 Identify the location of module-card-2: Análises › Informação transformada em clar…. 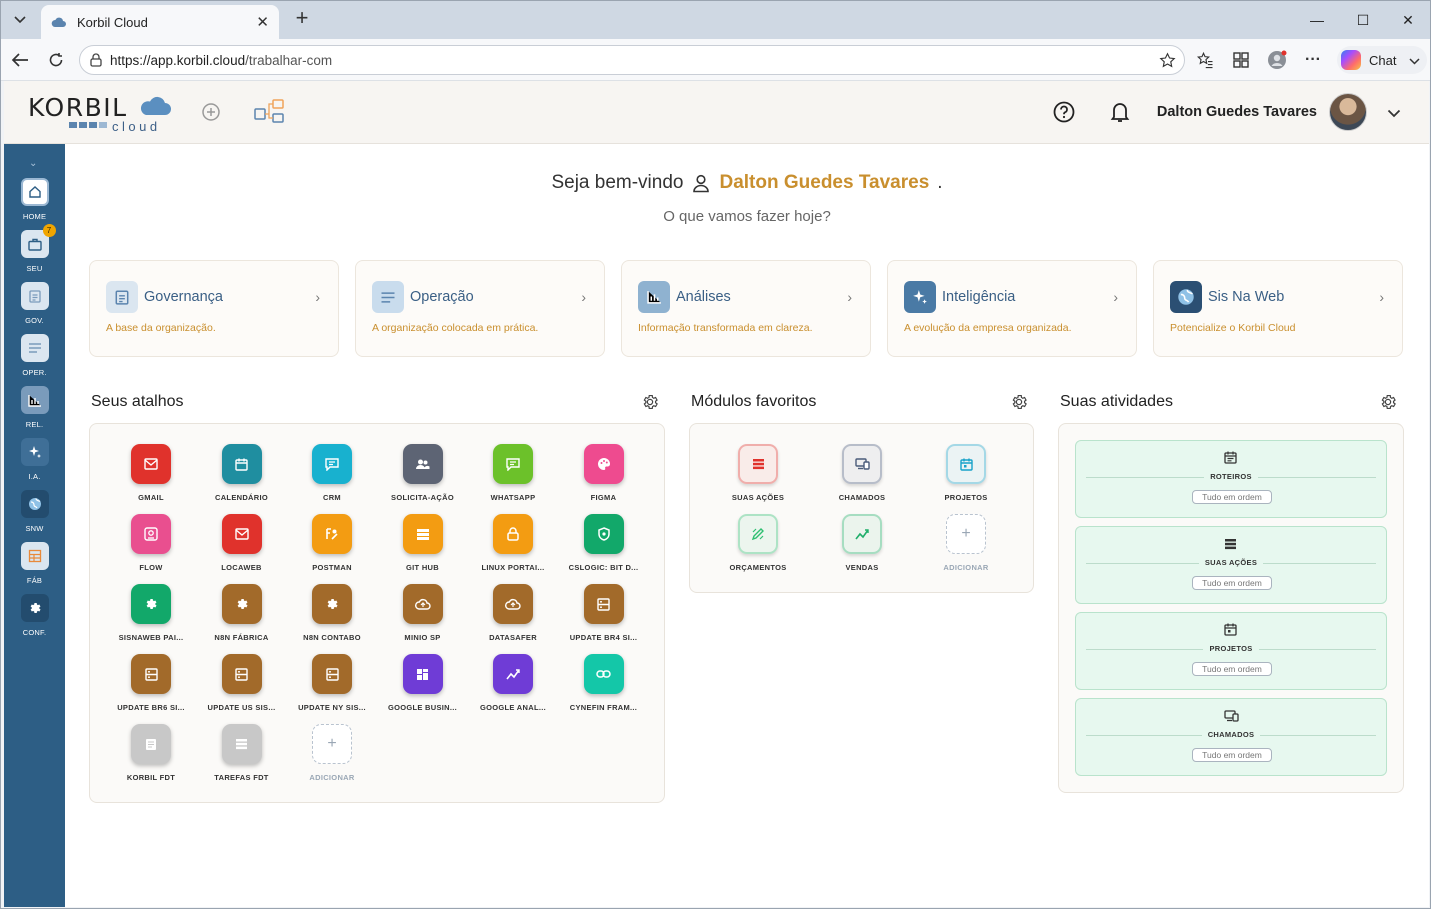
(746, 308).